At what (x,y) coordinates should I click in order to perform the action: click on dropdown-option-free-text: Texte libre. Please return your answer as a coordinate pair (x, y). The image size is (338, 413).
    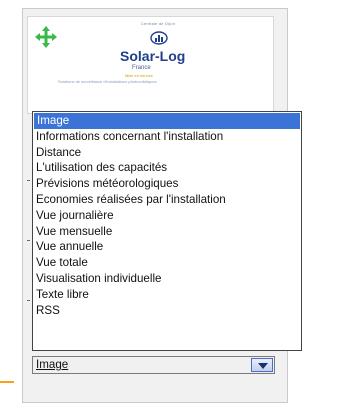
    Looking at the image, I should click on (167, 295).